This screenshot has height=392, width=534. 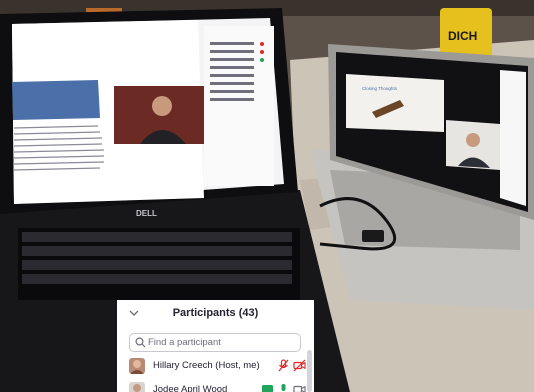 I want to click on participant-name: Jodee April Wood, so click(x=190, y=388).